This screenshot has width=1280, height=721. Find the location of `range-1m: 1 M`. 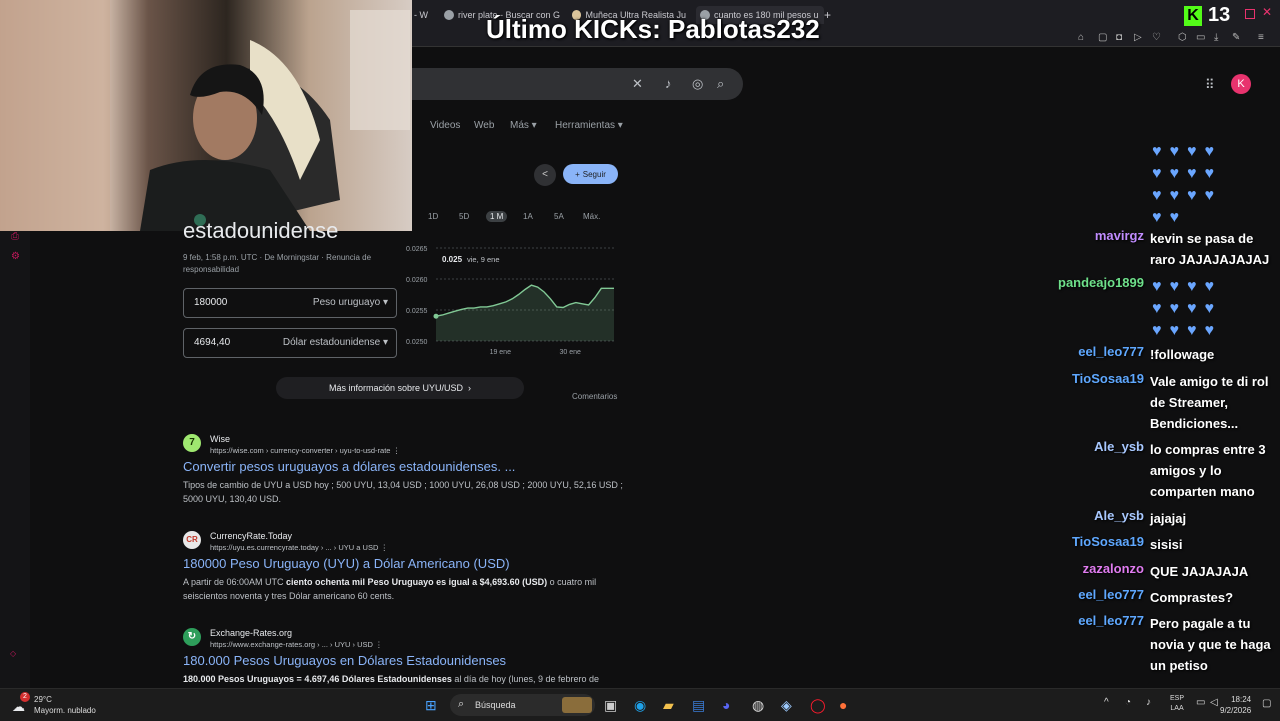

range-1m: 1 M is located at coordinates (497, 216).